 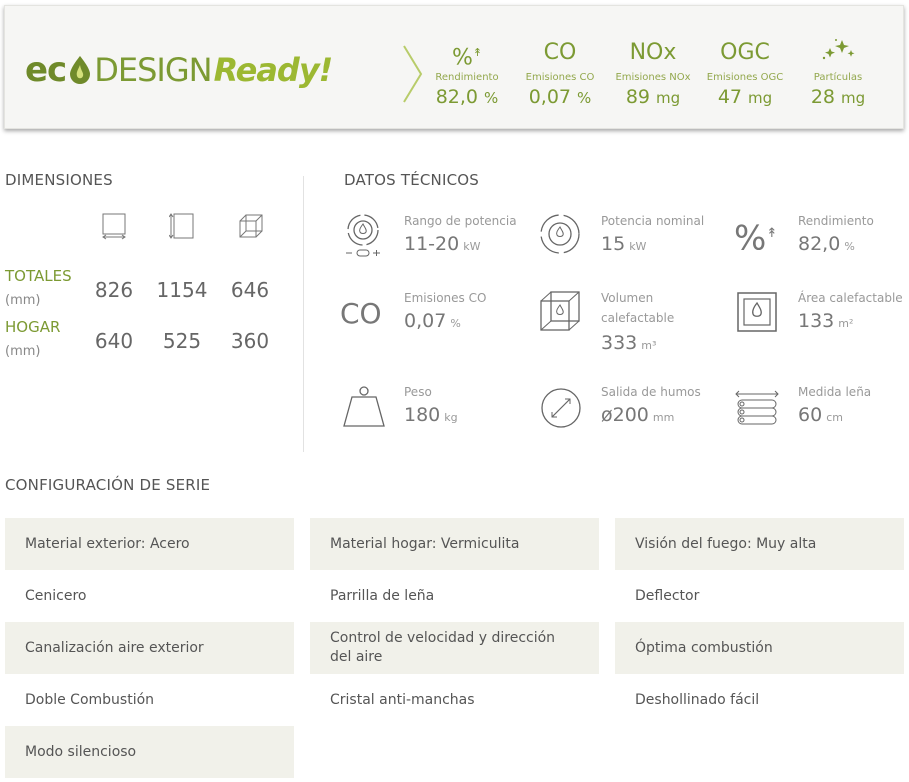 I want to click on dim-totales-height: 1154, so click(x=182, y=290).